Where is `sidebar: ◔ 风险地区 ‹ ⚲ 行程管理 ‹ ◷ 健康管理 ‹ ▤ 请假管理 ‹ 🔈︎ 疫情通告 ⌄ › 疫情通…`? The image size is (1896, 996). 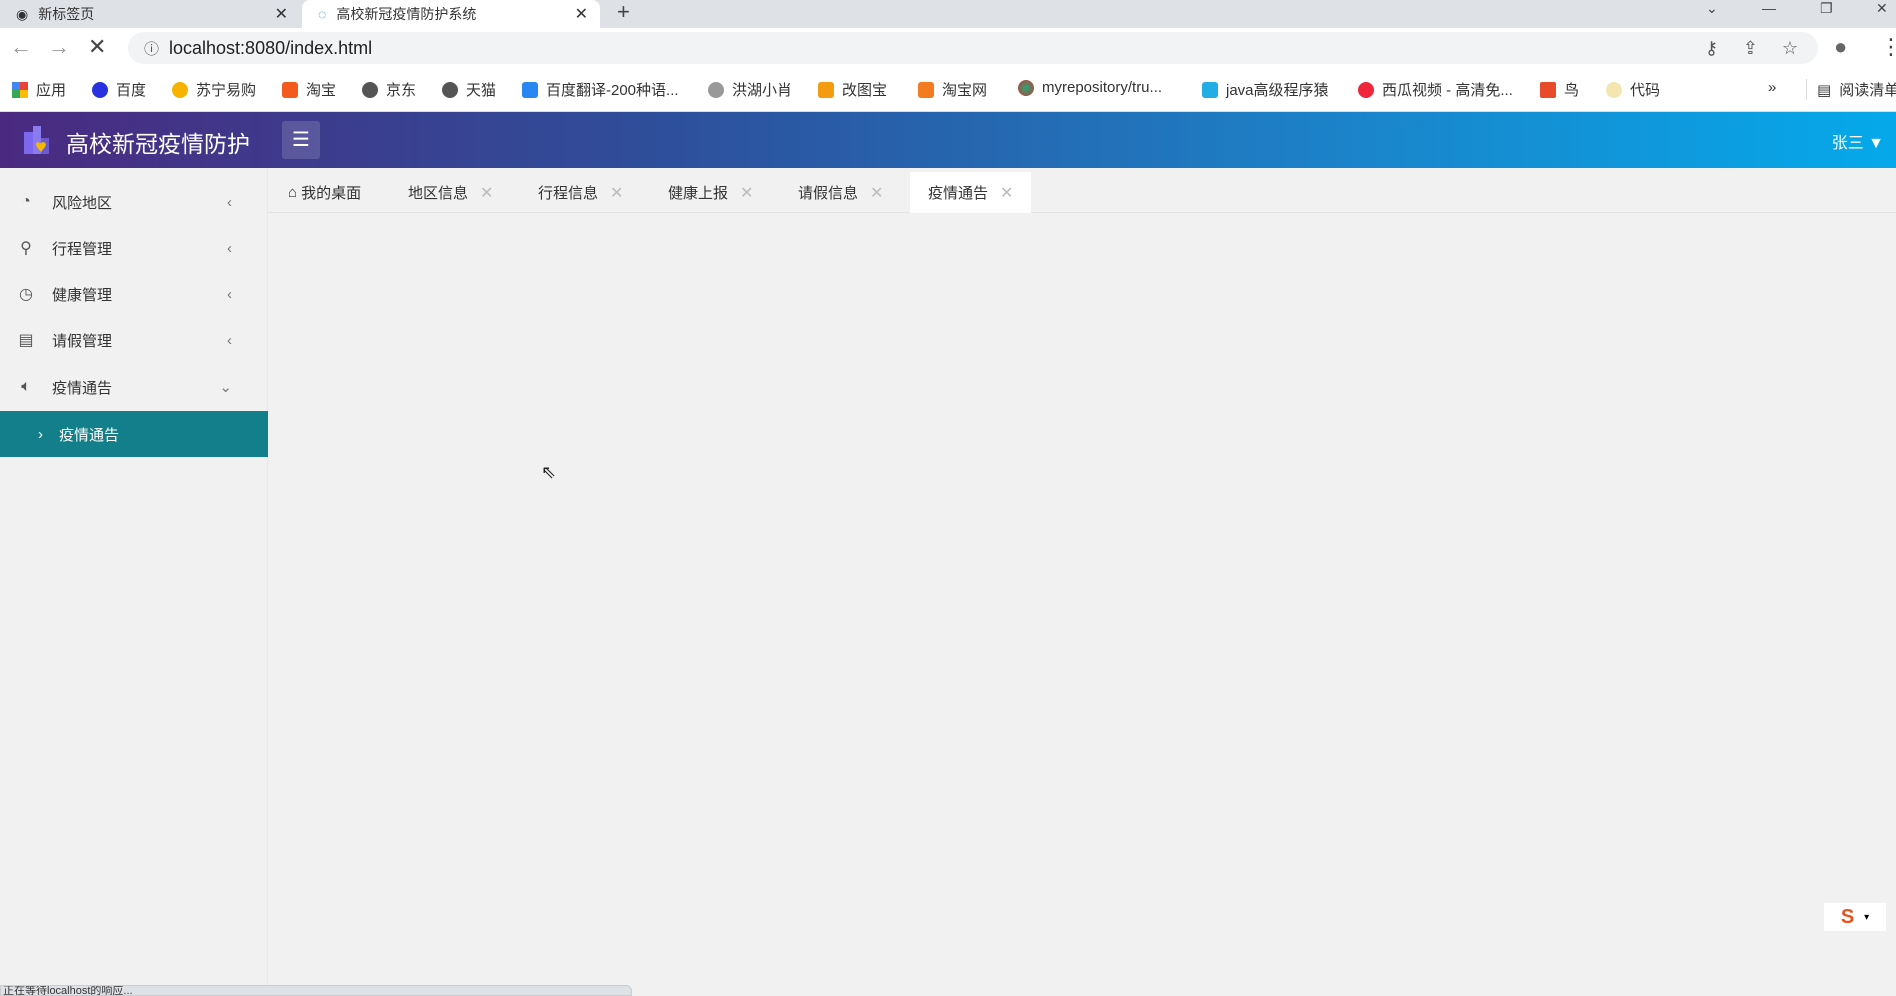
sidebar: ◔ 风险地区 ‹ ⚲ 行程管理 ‹ ◷ 健康管理 ‹ ▤ 请假管理 ‹ 🔈︎ 疫情通告 ⌄ › 疫情通… is located at coordinates (134, 577).